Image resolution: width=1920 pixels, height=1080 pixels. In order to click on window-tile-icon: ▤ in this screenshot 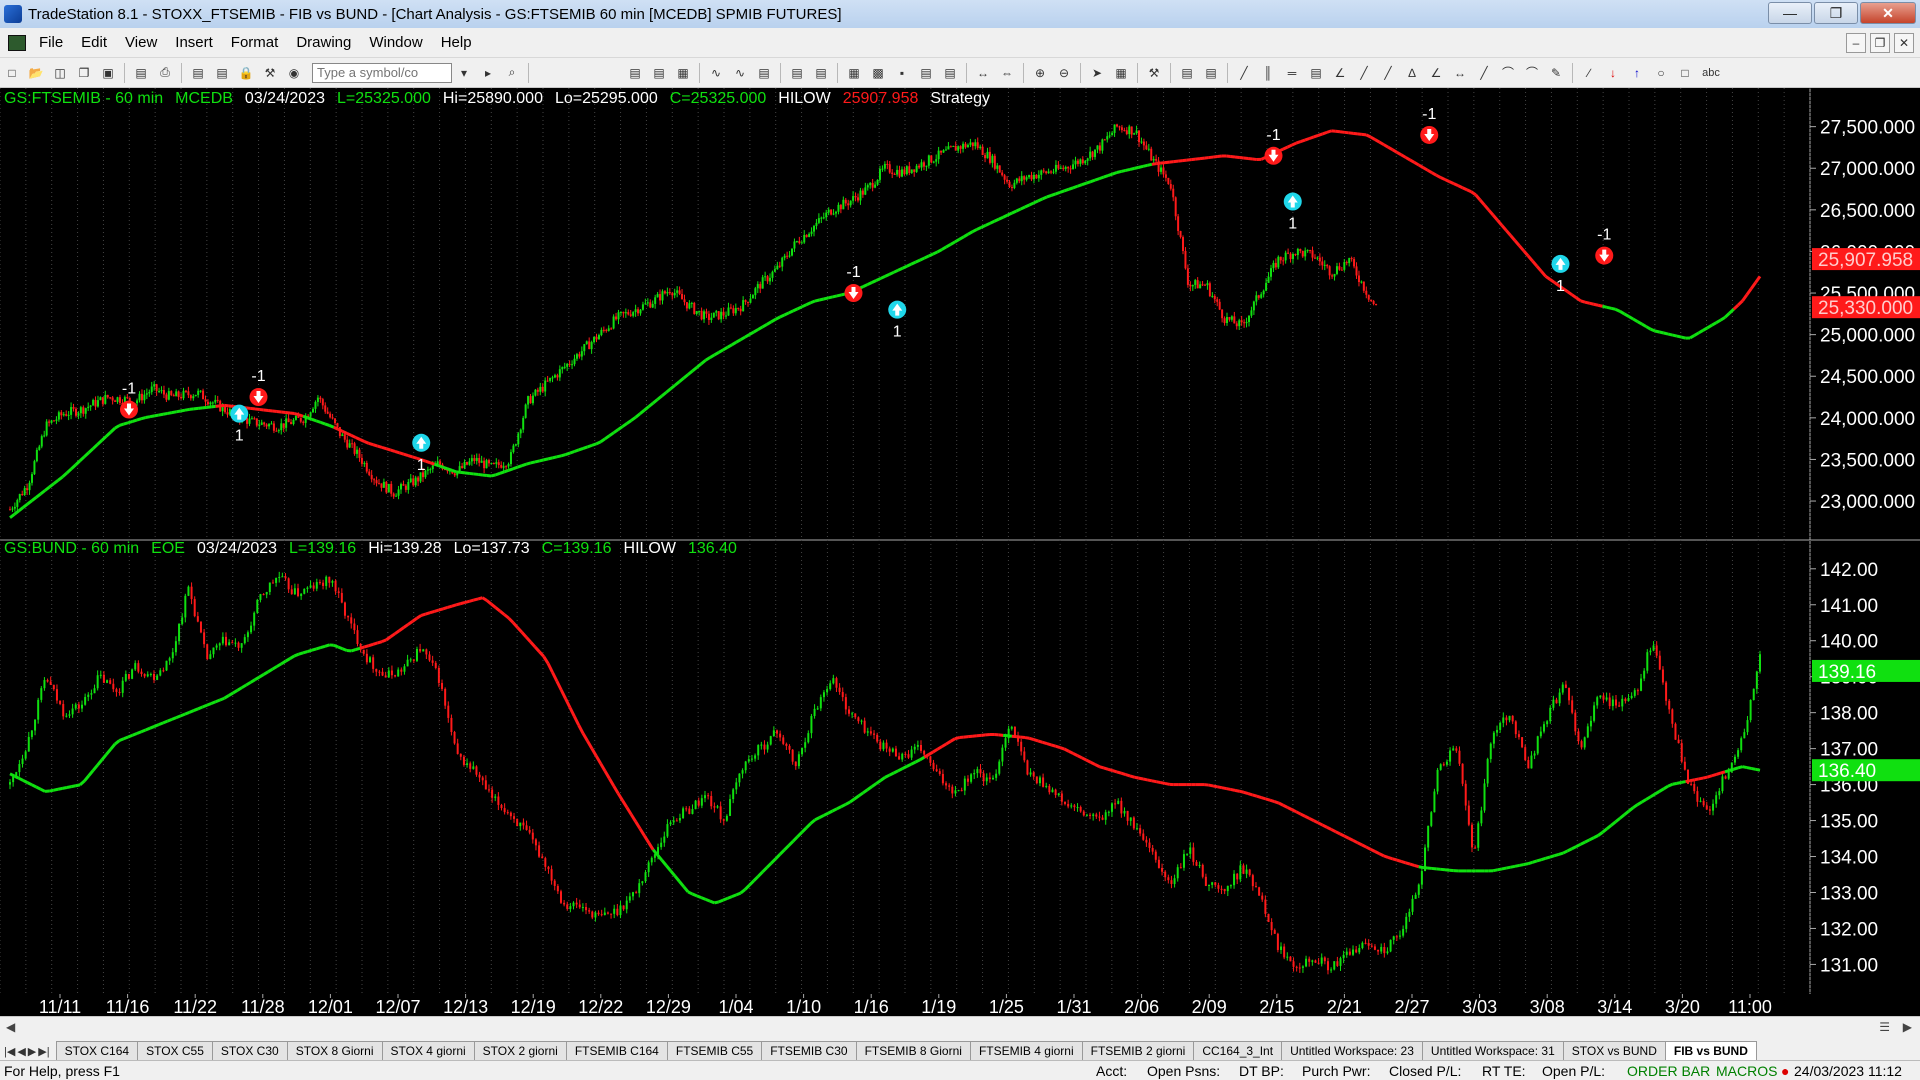, I will do `click(198, 73)`.